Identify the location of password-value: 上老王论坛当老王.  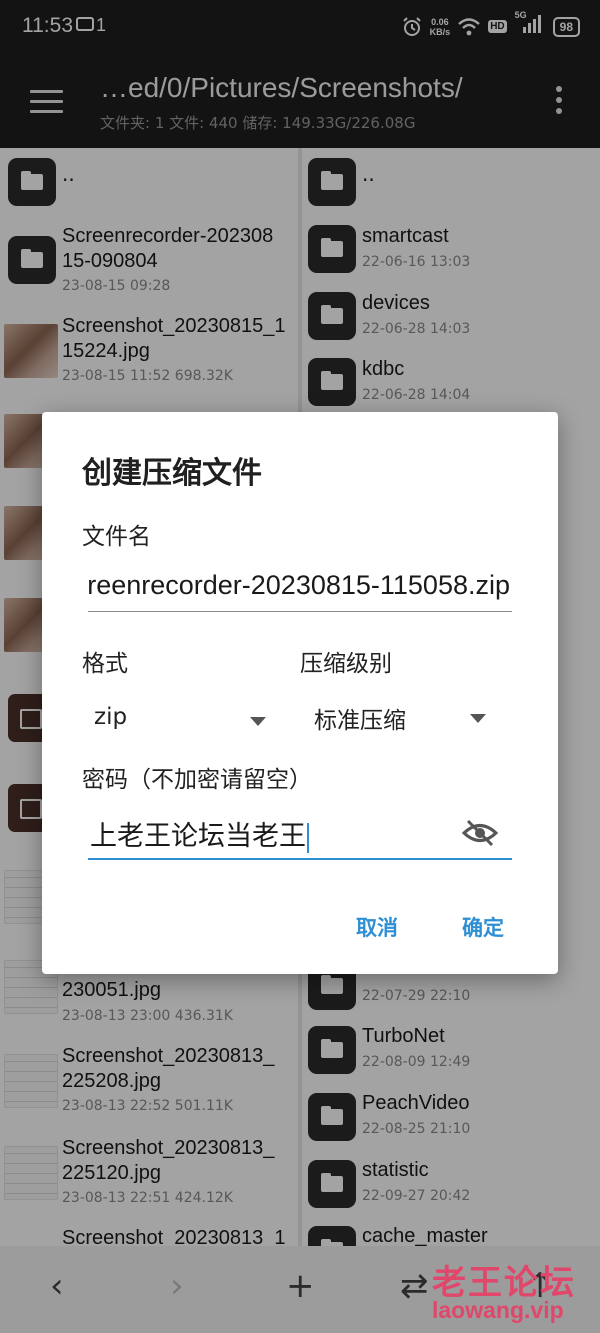
(199, 833).